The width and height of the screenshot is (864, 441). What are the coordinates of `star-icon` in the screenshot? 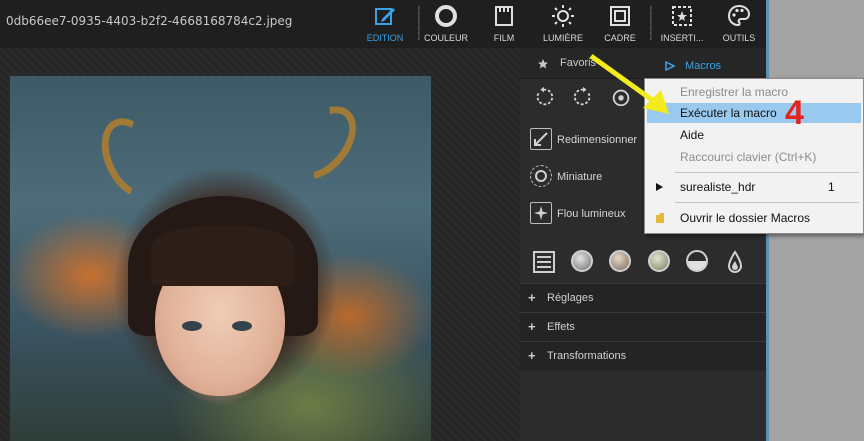 It's located at (543, 64).